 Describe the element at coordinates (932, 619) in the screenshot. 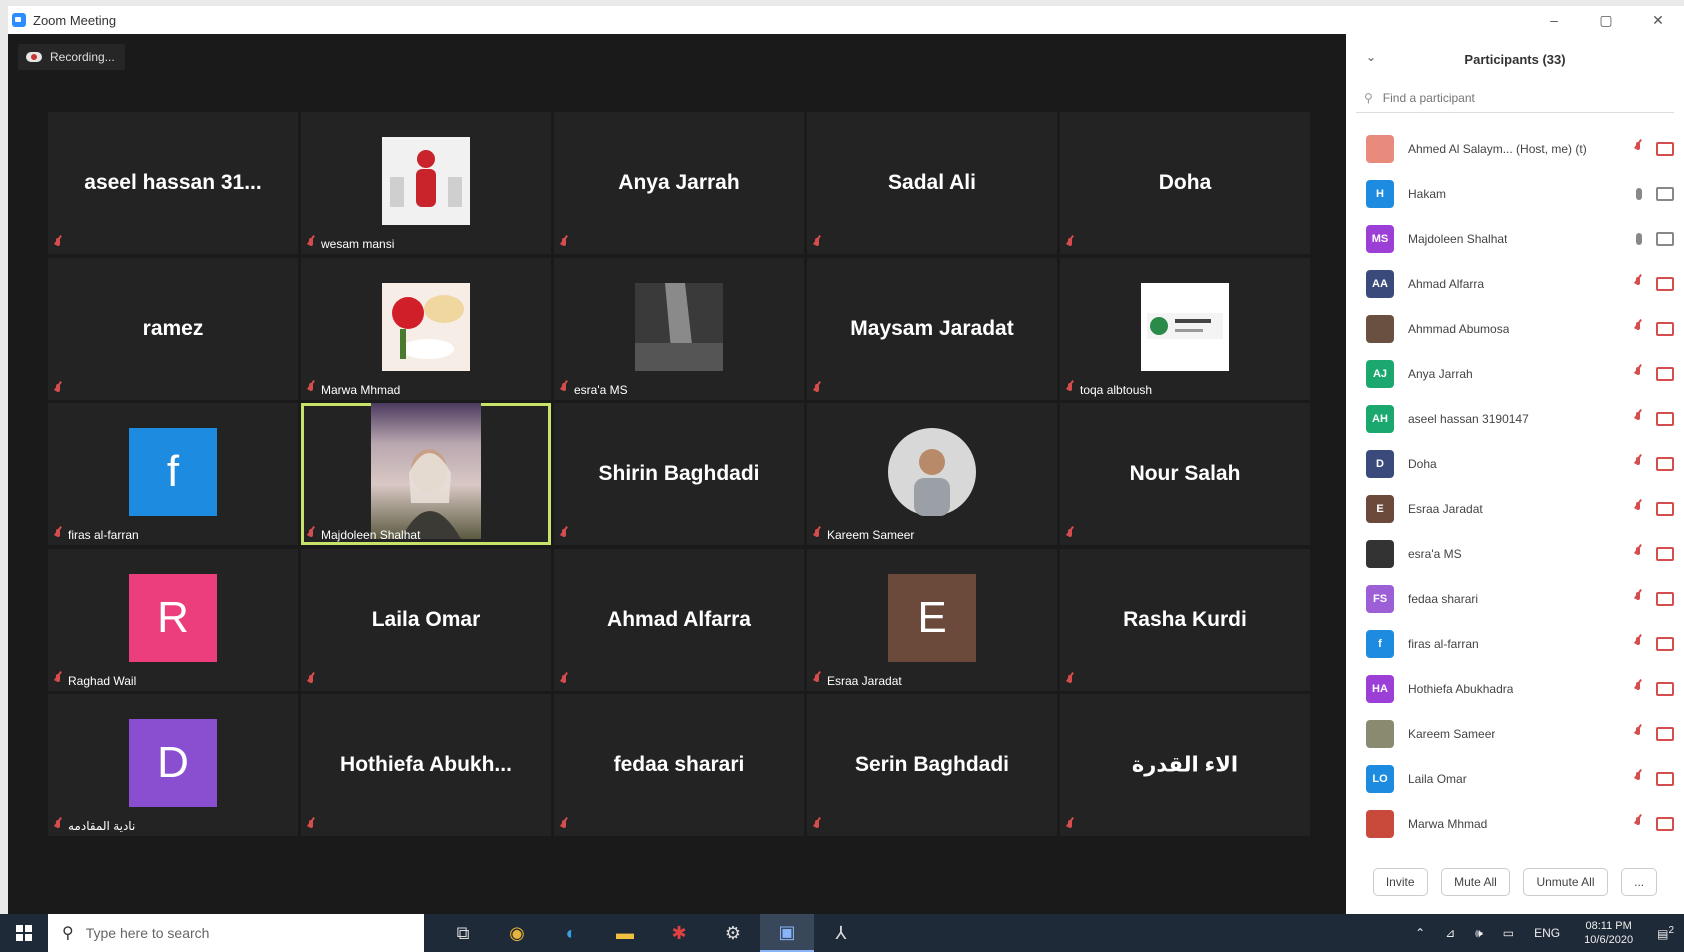

I see `participant-tile: E Esraa Jaradat` at that location.